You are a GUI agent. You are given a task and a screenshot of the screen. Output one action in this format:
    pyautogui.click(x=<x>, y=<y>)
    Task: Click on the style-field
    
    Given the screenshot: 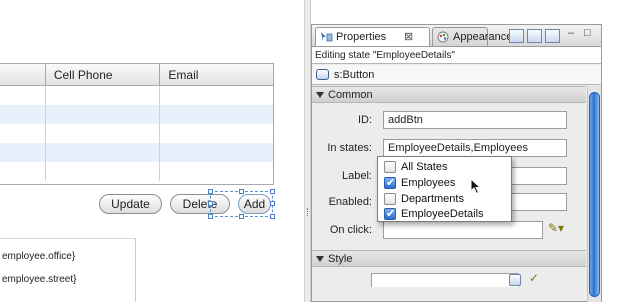 What is the action you would take?
    pyautogui.click(x=445, y=280)
    